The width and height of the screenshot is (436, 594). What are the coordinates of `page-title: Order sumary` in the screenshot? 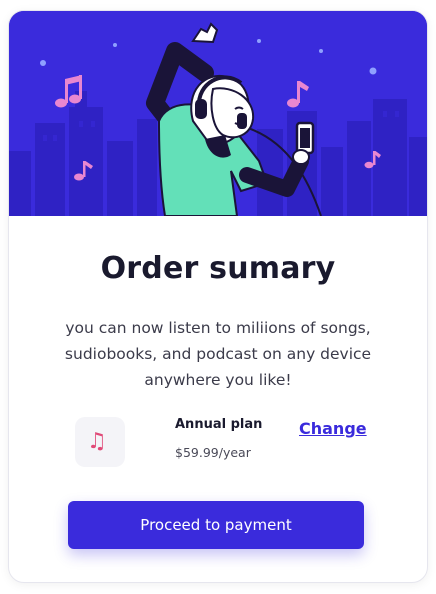 It's located at (218, 268).